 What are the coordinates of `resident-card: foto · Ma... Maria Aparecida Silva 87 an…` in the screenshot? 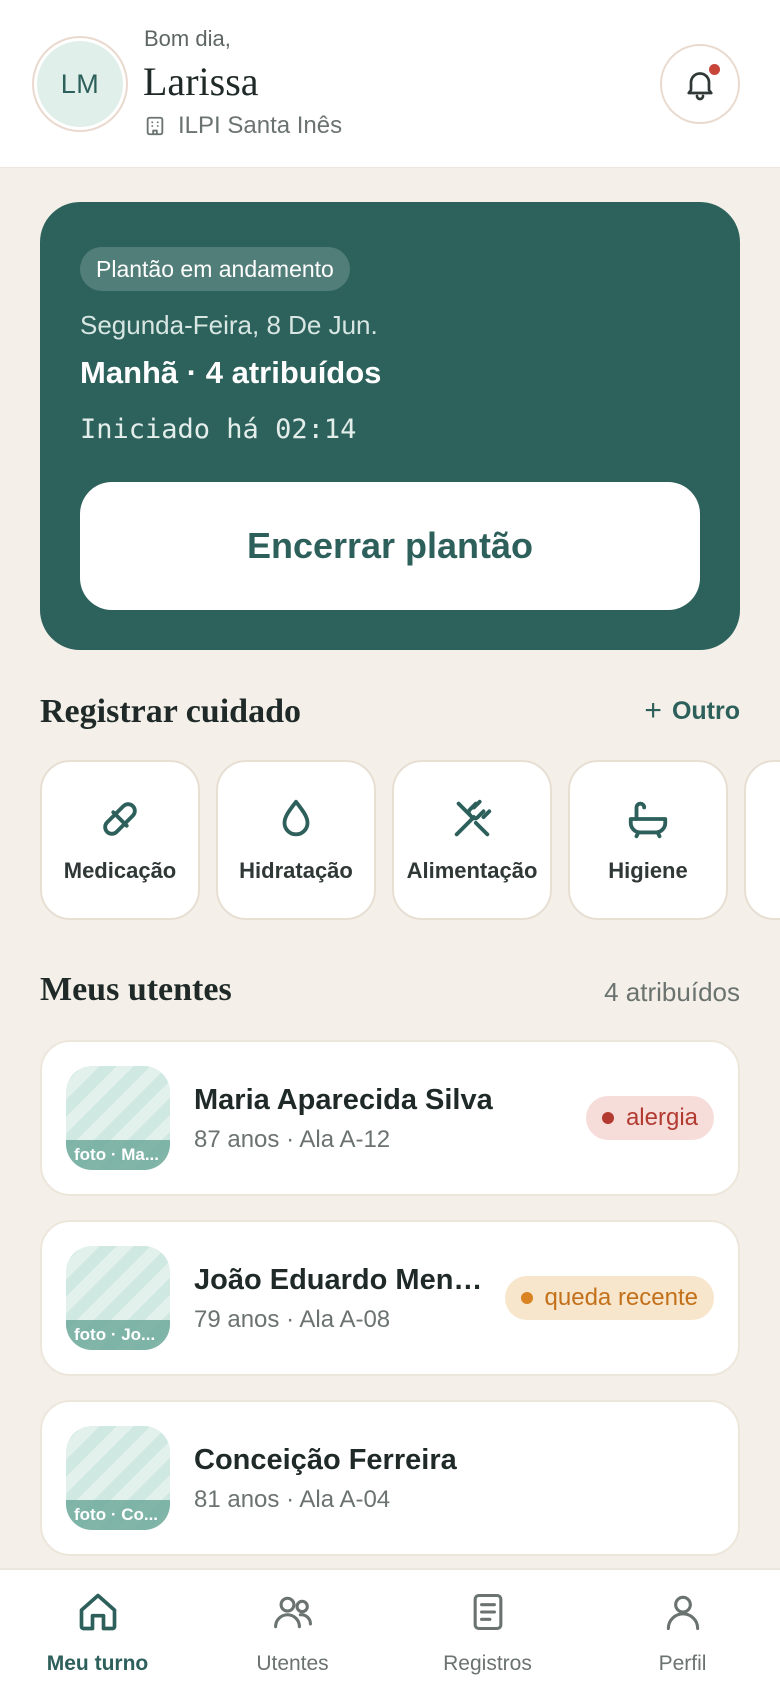 It's located at (390, 1118).